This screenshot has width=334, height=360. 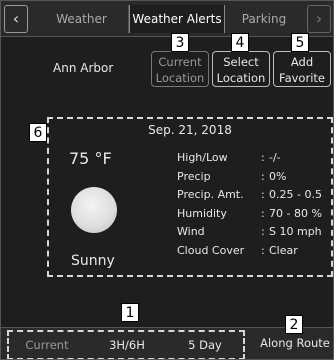 I want to click on current-button: Current, so click(x=47, y=345).